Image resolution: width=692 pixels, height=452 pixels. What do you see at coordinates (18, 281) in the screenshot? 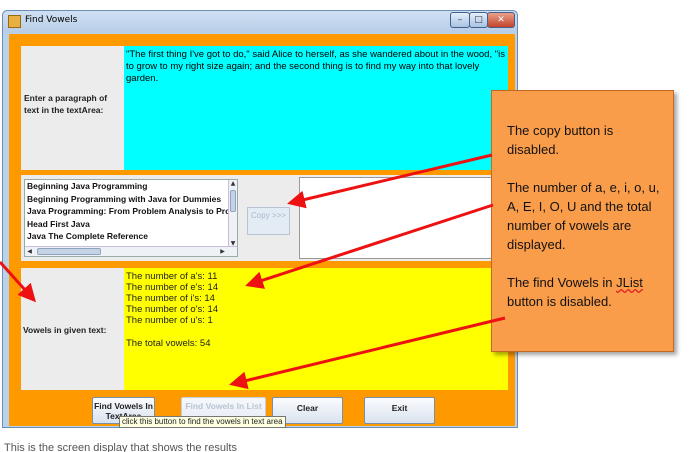
I see `arrow-to-results-label` at bounding box center [18, 281].